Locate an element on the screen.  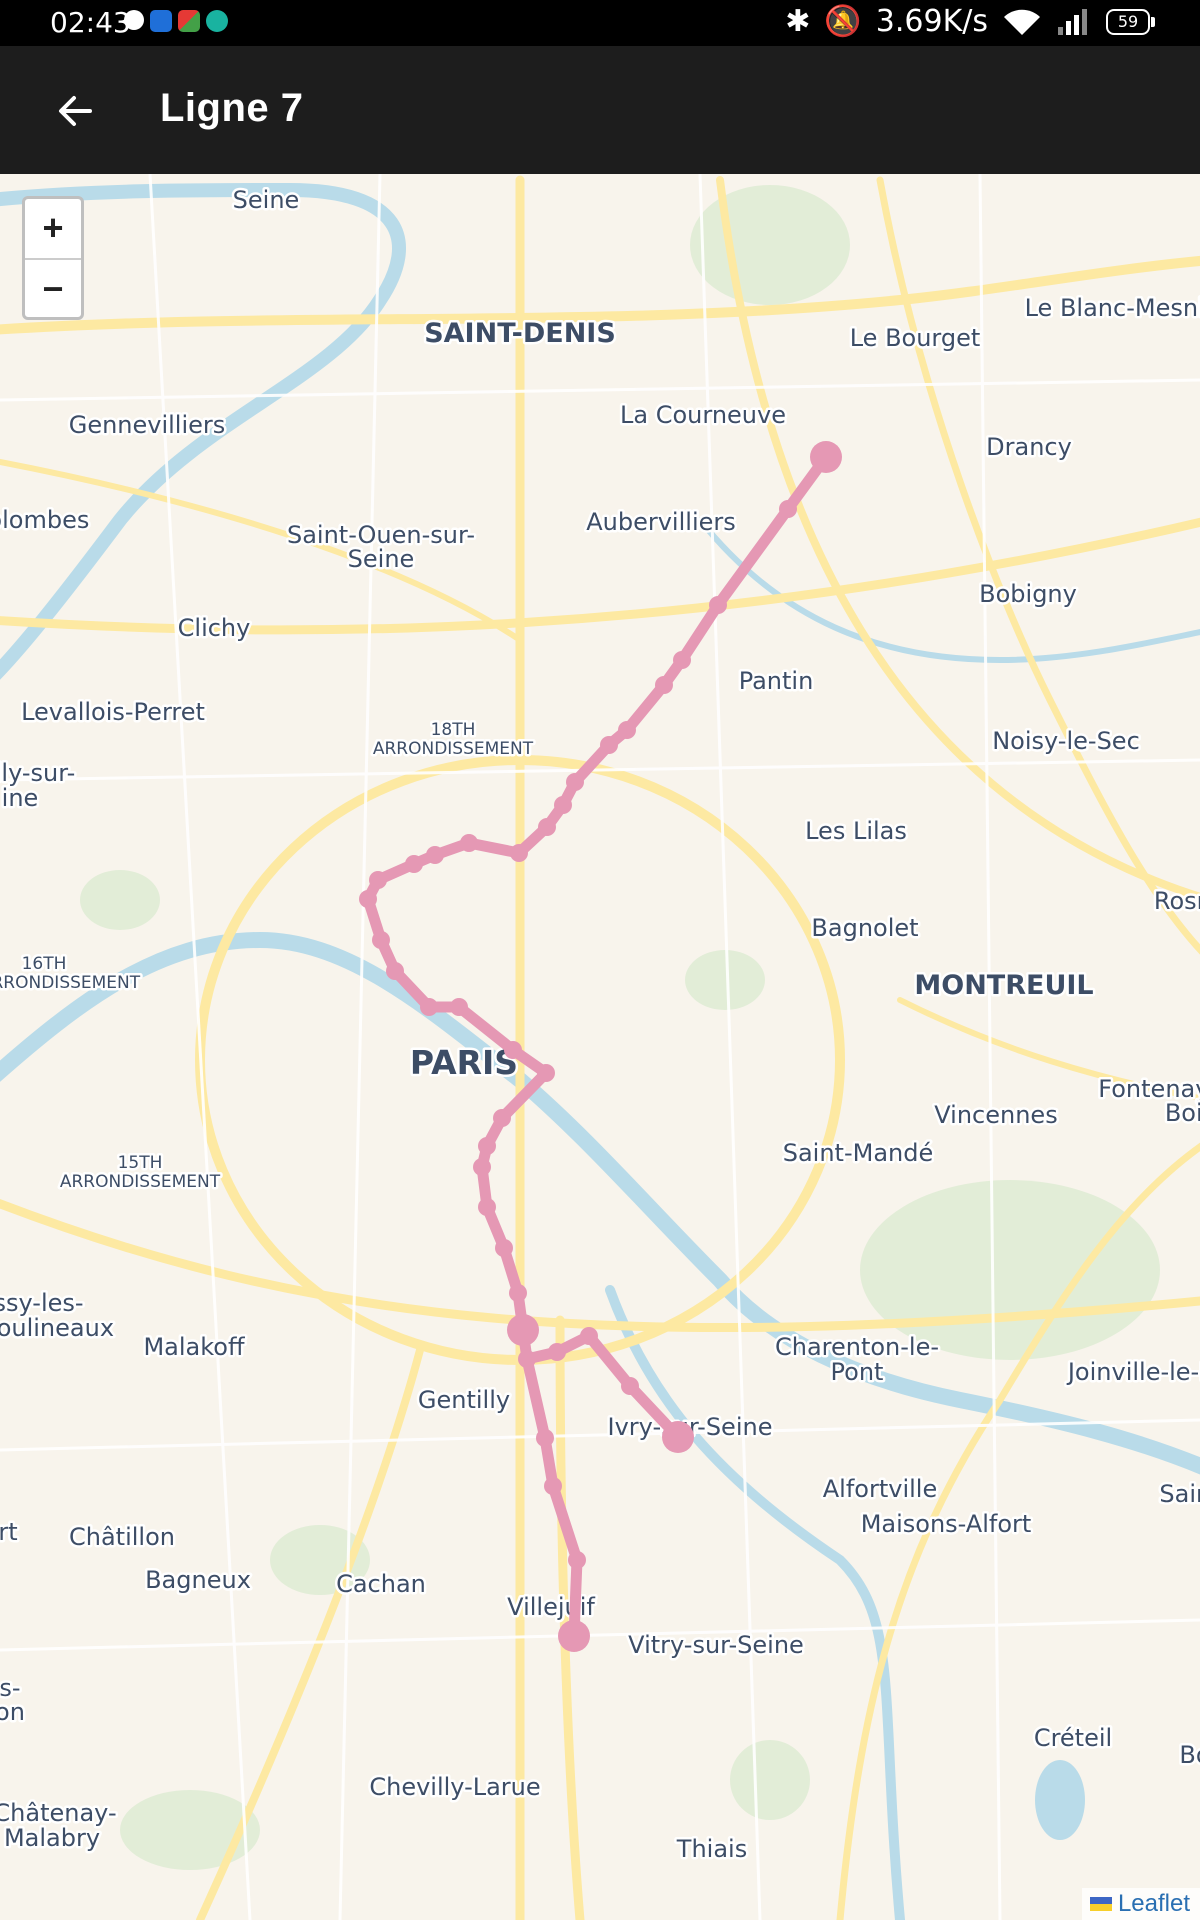
place-label: Noisy-le-Sec is located at coordinates (1066, 741).